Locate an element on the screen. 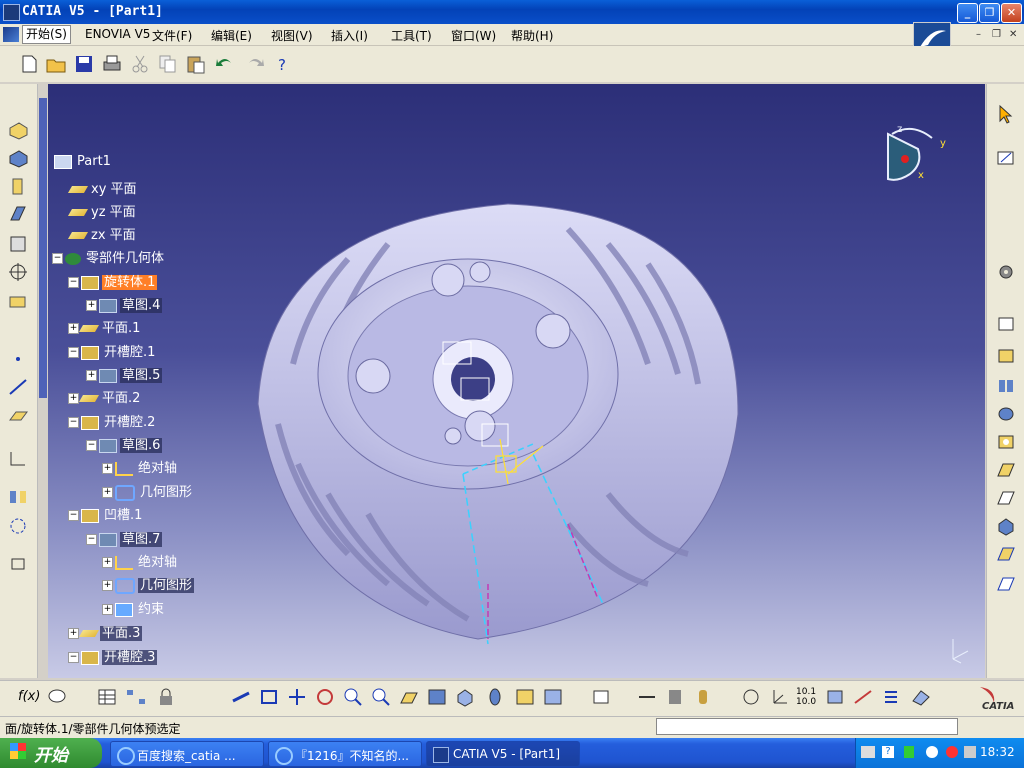 Image resolution: width=1024 pixels, height=768 pixels. snap-icon is located at coordinates (751, 697).